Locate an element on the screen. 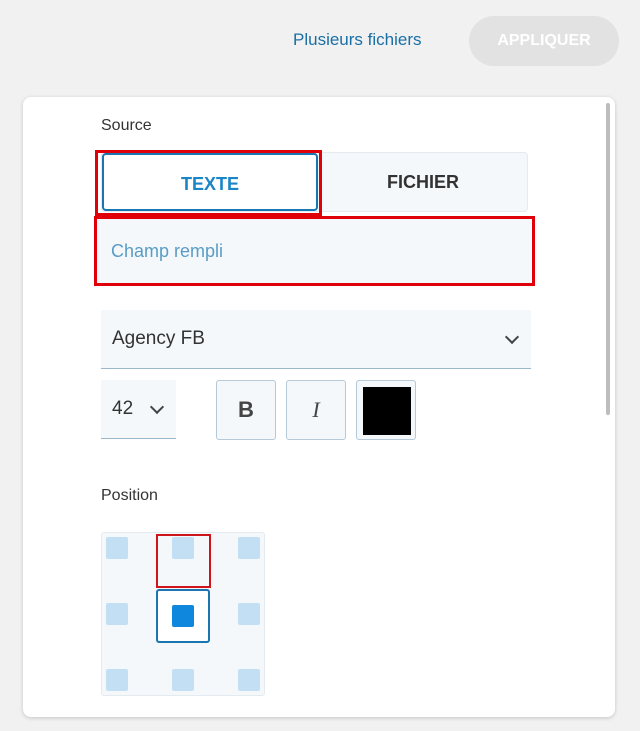 Image resolution: width=640 pixels, height=731 pixels. position-top-right is located at coordinates (237, 560).